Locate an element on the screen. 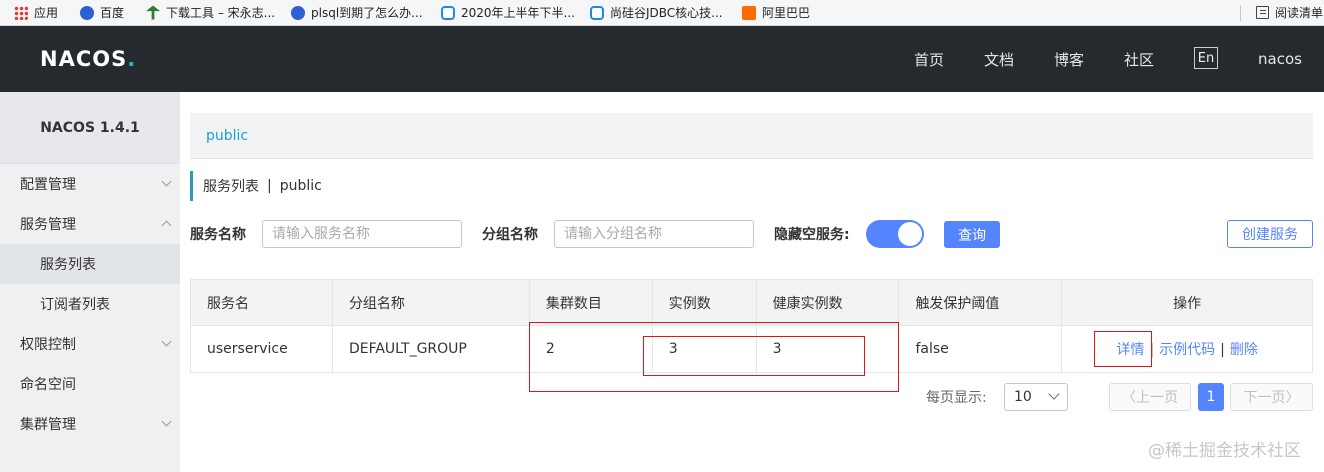 Image resolution: width=1324 pixels, height=472 pixels. cell-healthy: 3 is located at coordinates (827, 349).